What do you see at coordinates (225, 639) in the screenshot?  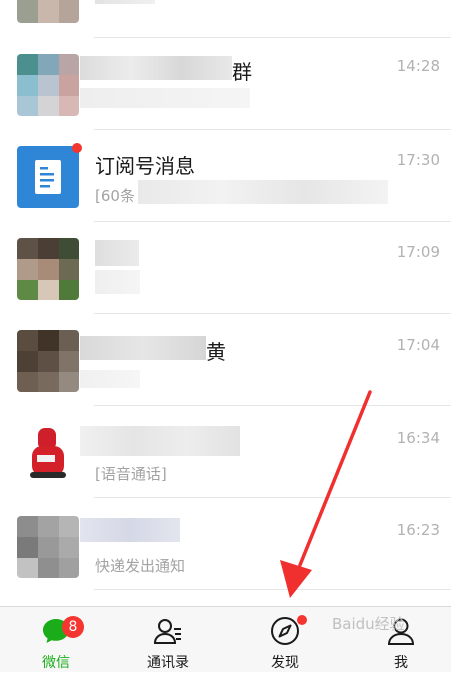 I see `tab-bar: 8 微信 通讯录 发现 我 Baidu经验` at bounding box center [225, 639].